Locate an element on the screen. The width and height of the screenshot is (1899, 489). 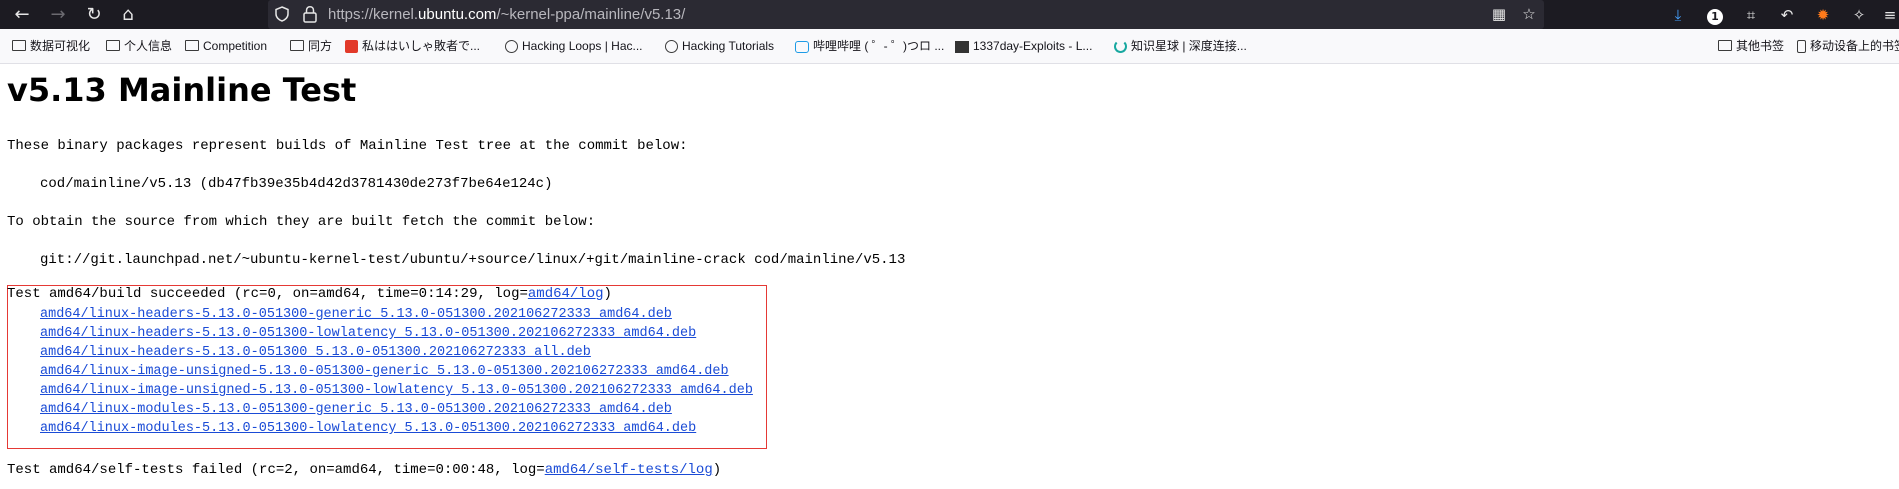
tv-icon is located at coordinates (802, 46).